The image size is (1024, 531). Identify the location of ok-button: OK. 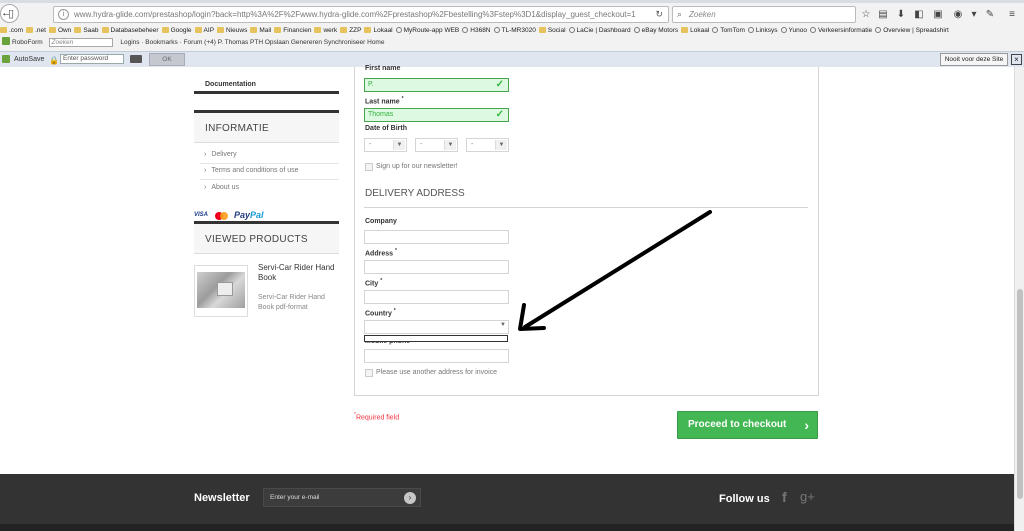
(167, 59).